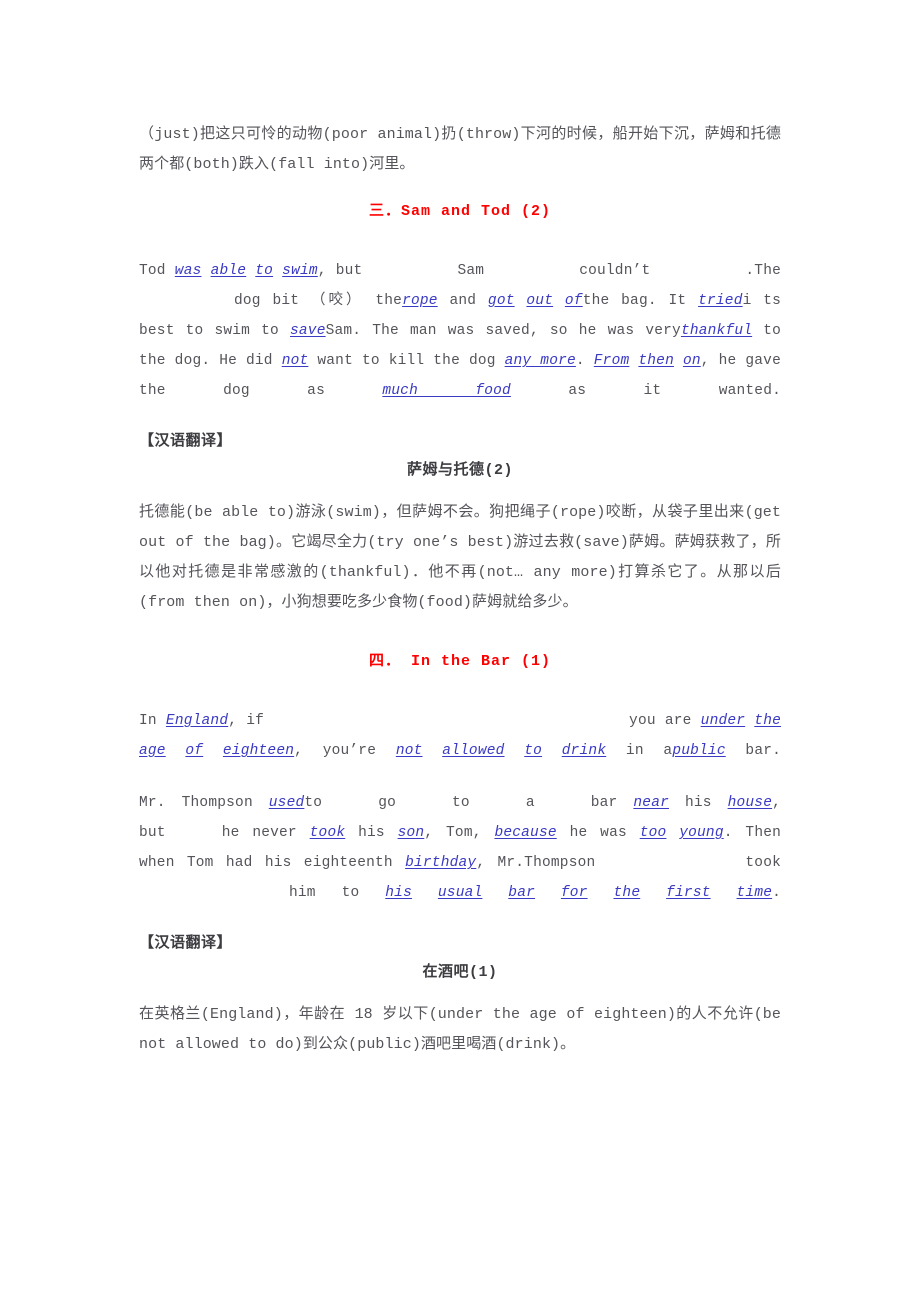 This screenshot has height=1302, width=920. What do you see at coordinates (460, 893) in the screenshot?
I see `answer-blank: usual` at bounding box center [460, 893].